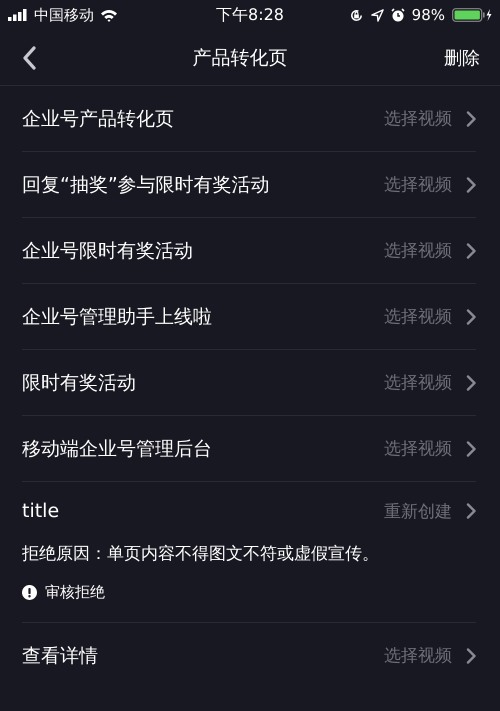  I want to click on battery-percent: 98%, so click(428, 15).